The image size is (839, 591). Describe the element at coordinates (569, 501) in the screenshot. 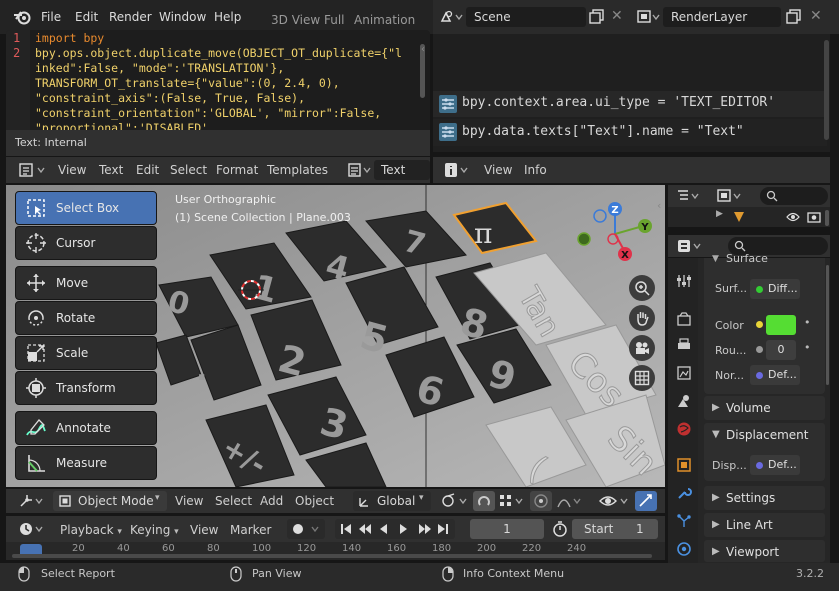

I see `falloff-icon` at that location.